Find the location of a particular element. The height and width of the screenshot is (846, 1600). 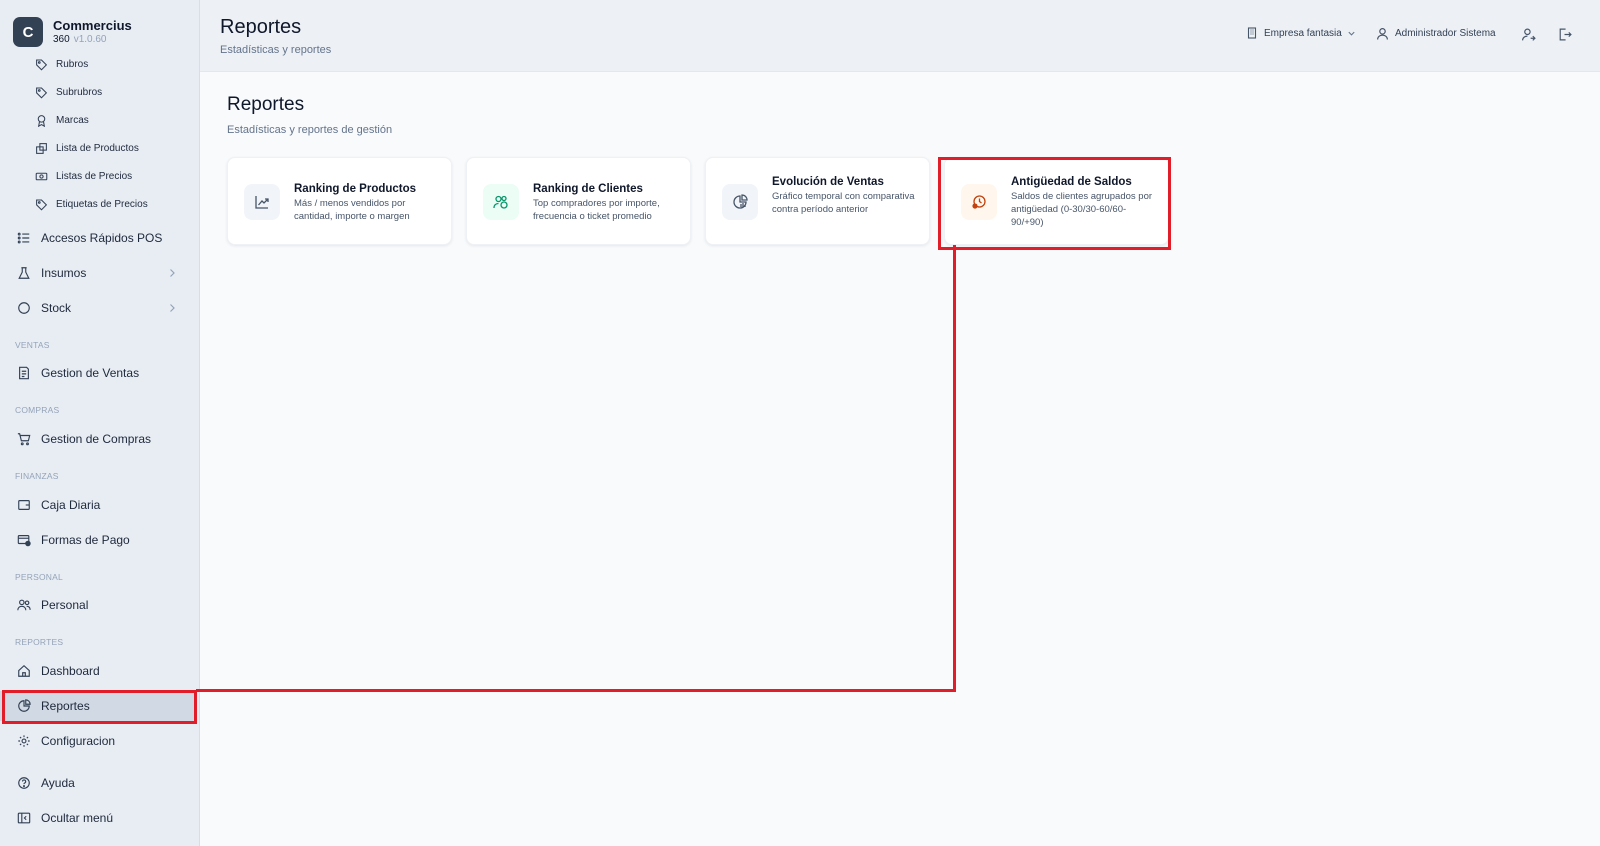

user-switch-icon is located at coordinates (1529, 34).